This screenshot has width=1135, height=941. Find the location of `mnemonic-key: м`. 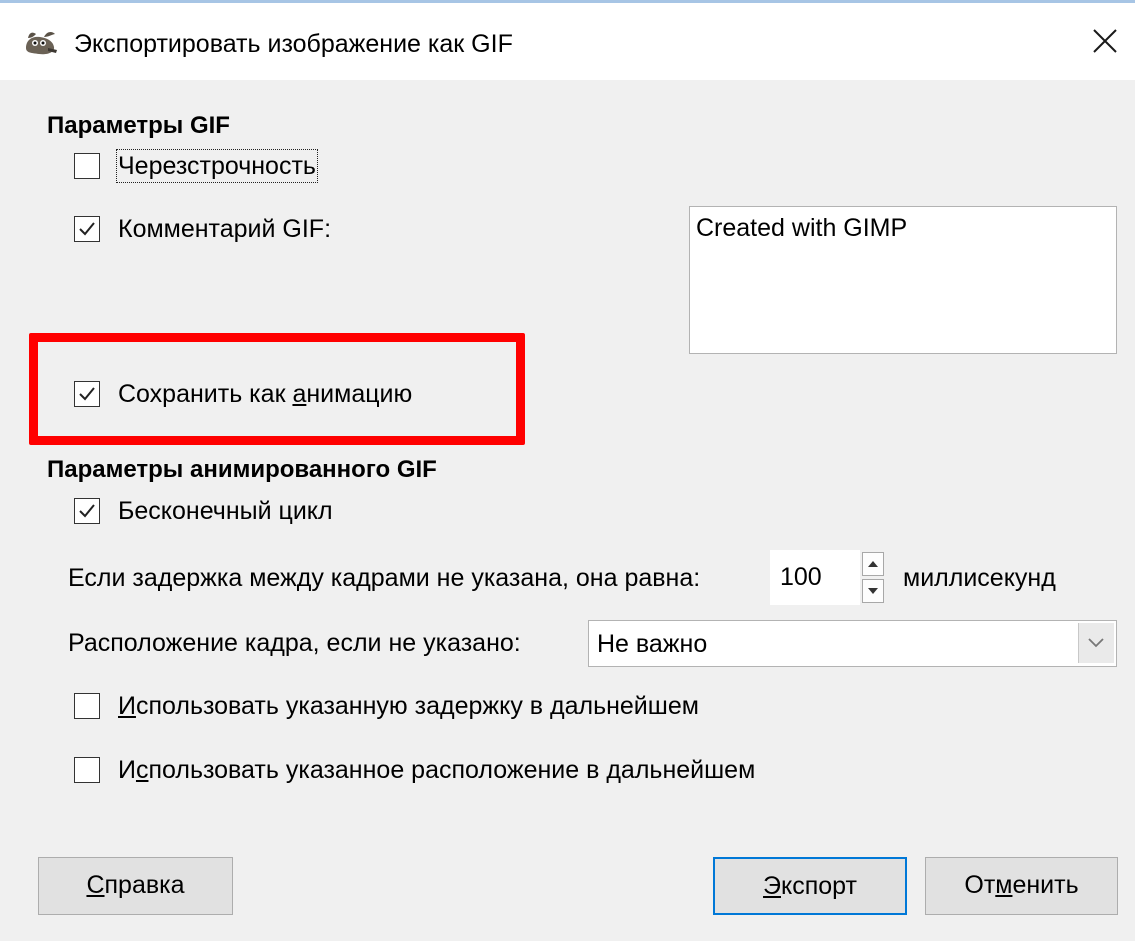

mnemonic-key: м is located at coordinates (1004, 885).